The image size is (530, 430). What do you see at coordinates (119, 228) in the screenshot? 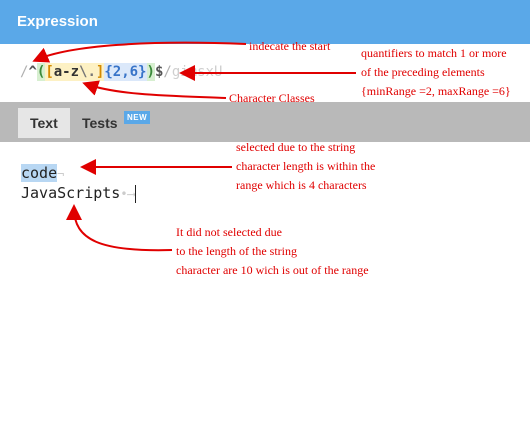
I see `arrow-not-selected` at bounding box center [119, 228].